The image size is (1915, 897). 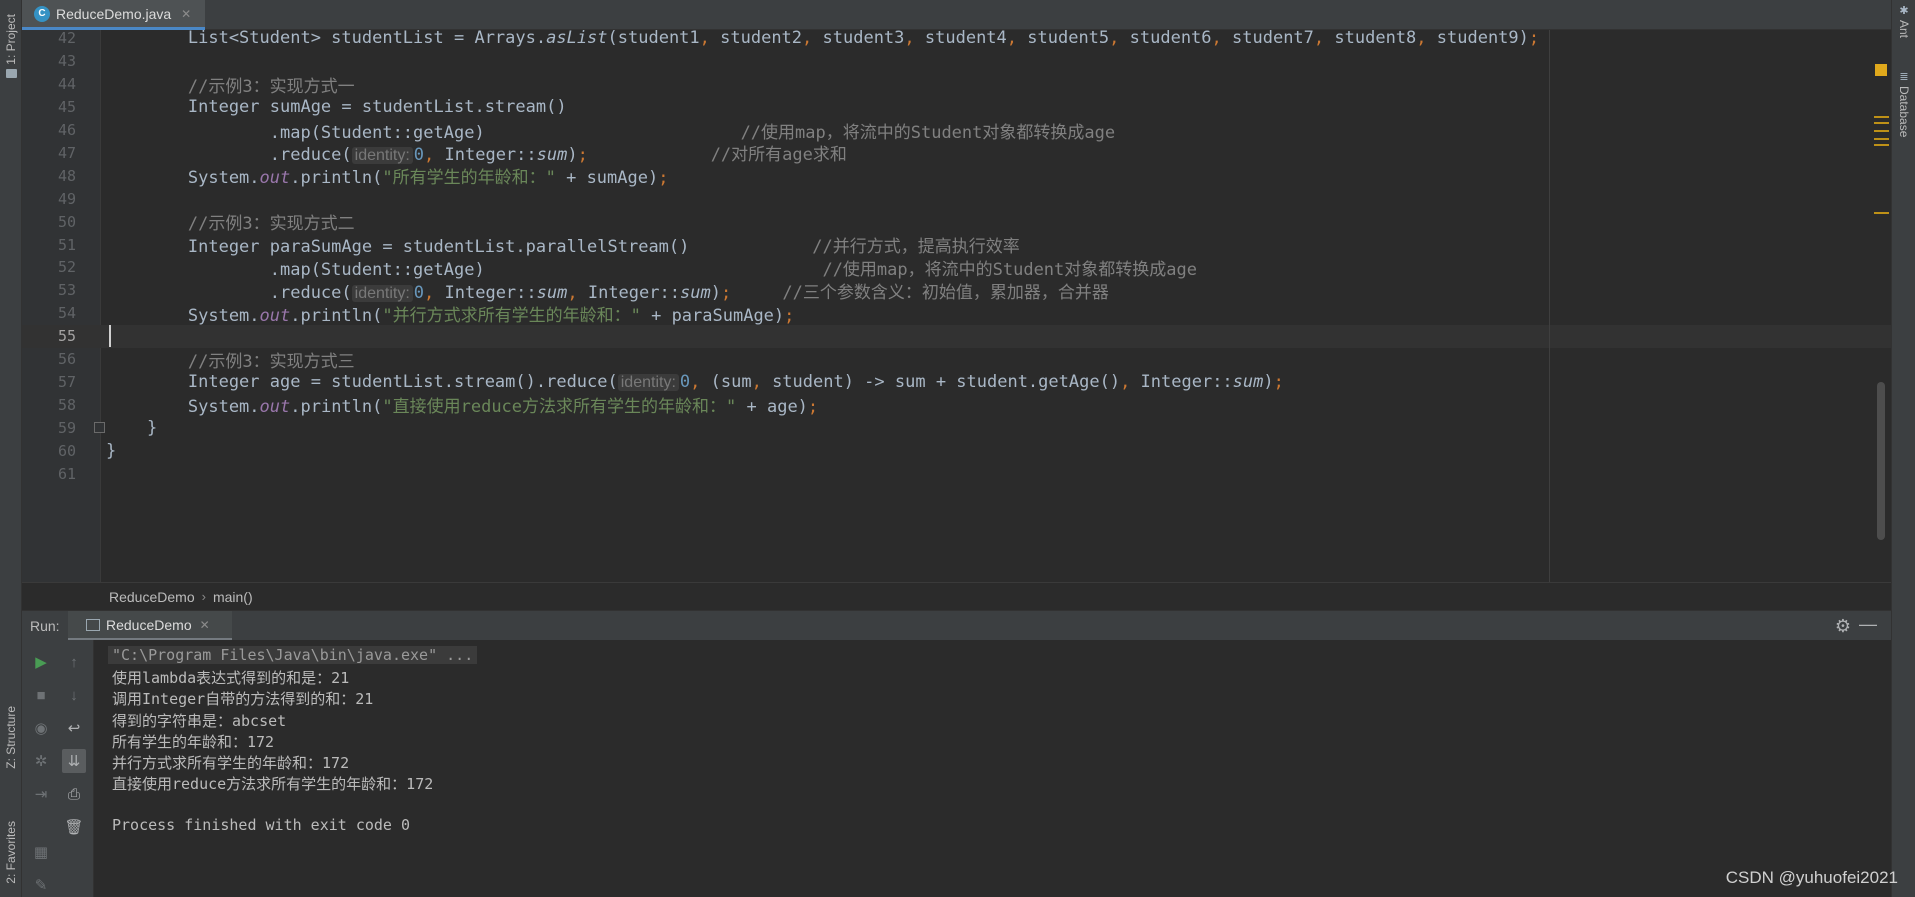 I want to click on code-text: //示例3：实现方式一, so click(x=230, y=84).